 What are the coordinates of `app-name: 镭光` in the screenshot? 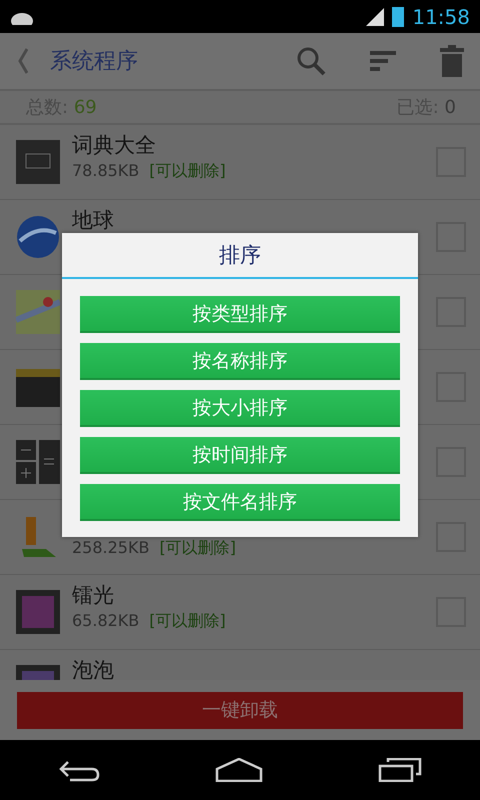 It's located at (93, 595).